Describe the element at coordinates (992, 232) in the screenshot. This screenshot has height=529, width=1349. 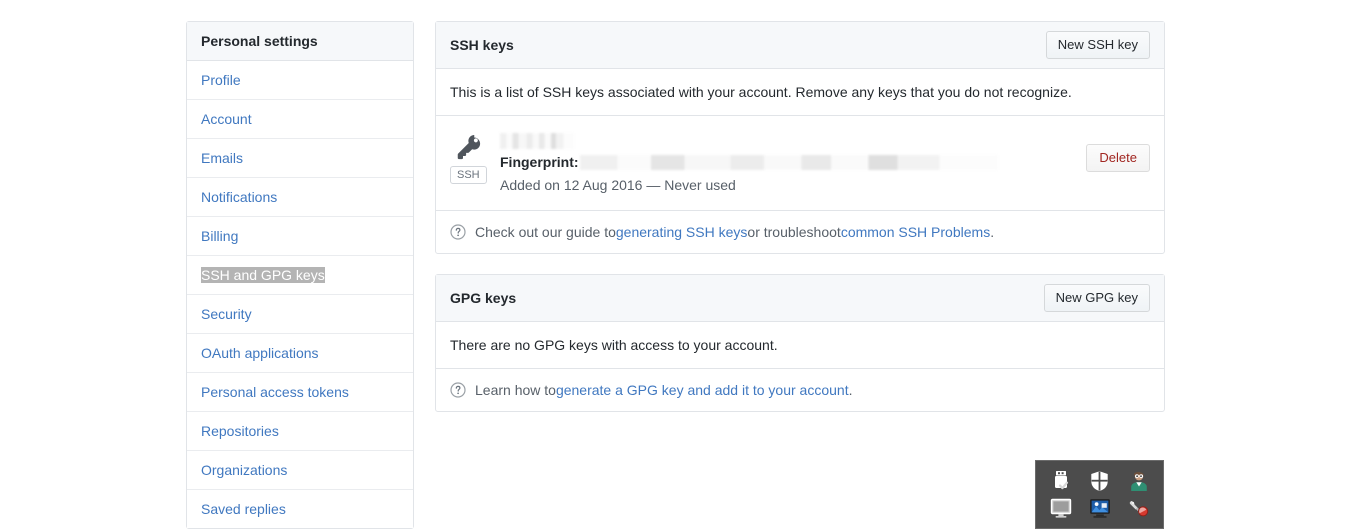
I see `ssh-help-text-after: .` at that location.